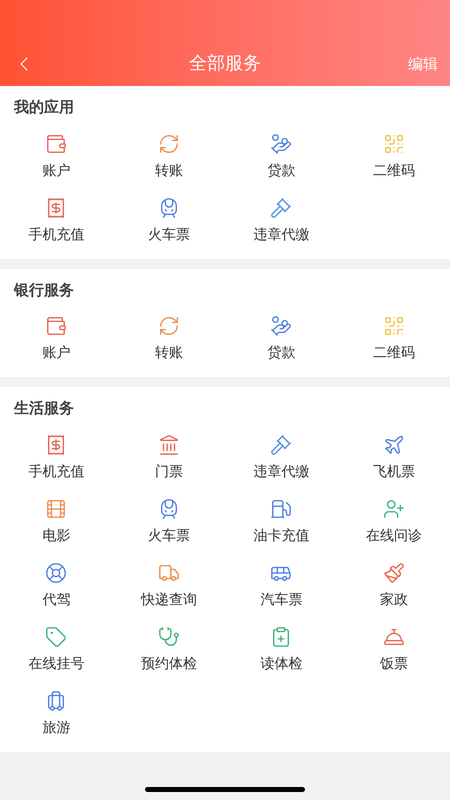 The width and height of the screenshot is (450, 800). Describe the element at coordinates (56, 509) in the screenshot. I see `film-icon` at that location.